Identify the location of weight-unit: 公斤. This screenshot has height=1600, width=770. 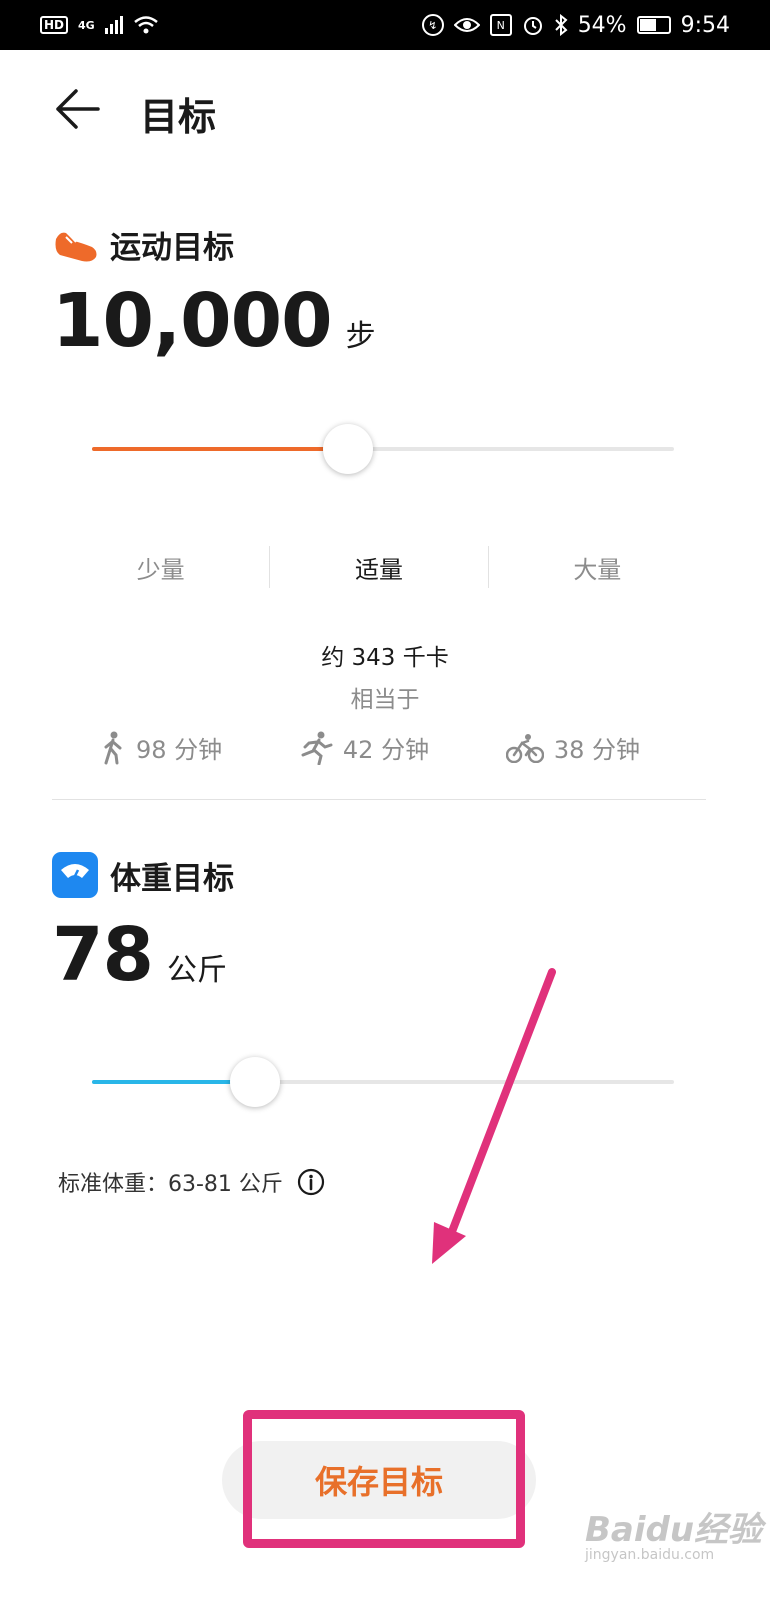
(196, 970).